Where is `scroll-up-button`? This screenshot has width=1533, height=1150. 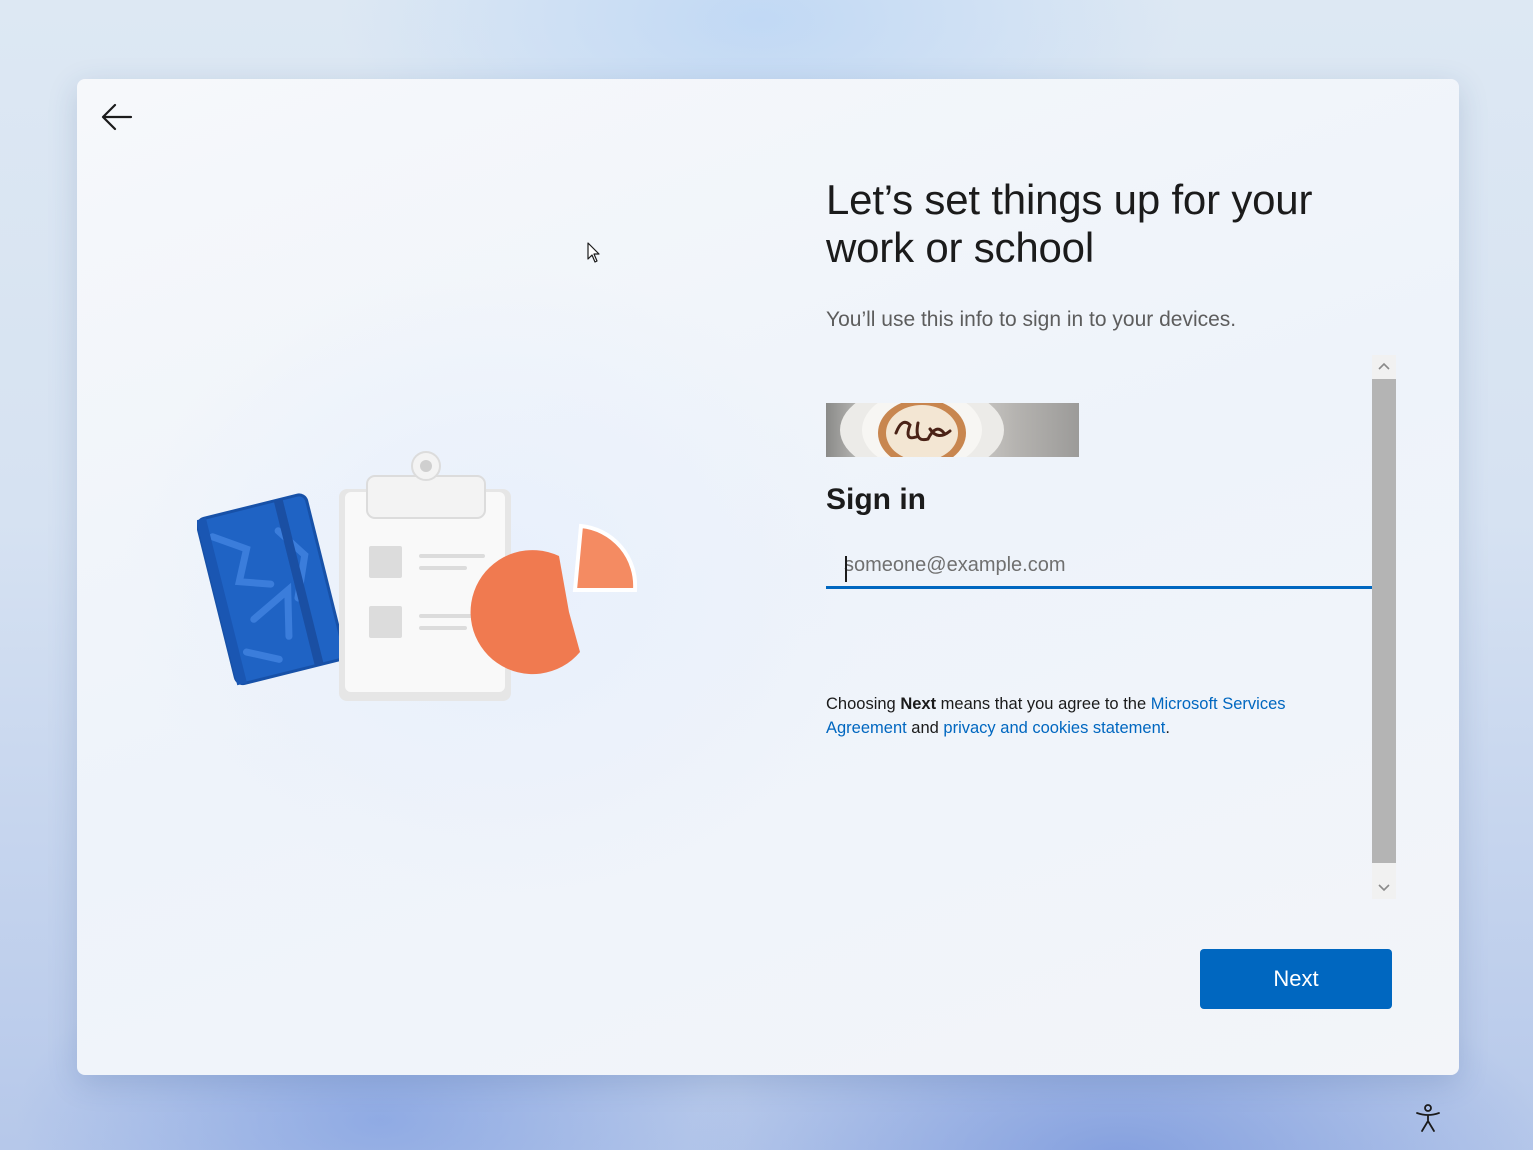
scroll-up-button is located at coordinates (1384, 366).